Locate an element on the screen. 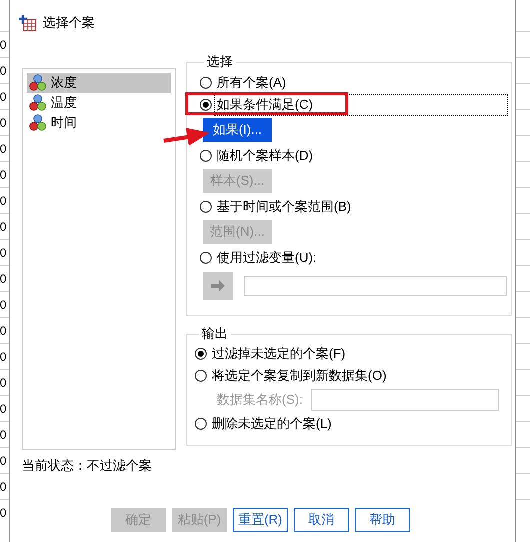  dialog-button: 重置(R) is located at coordinates (260, 520).